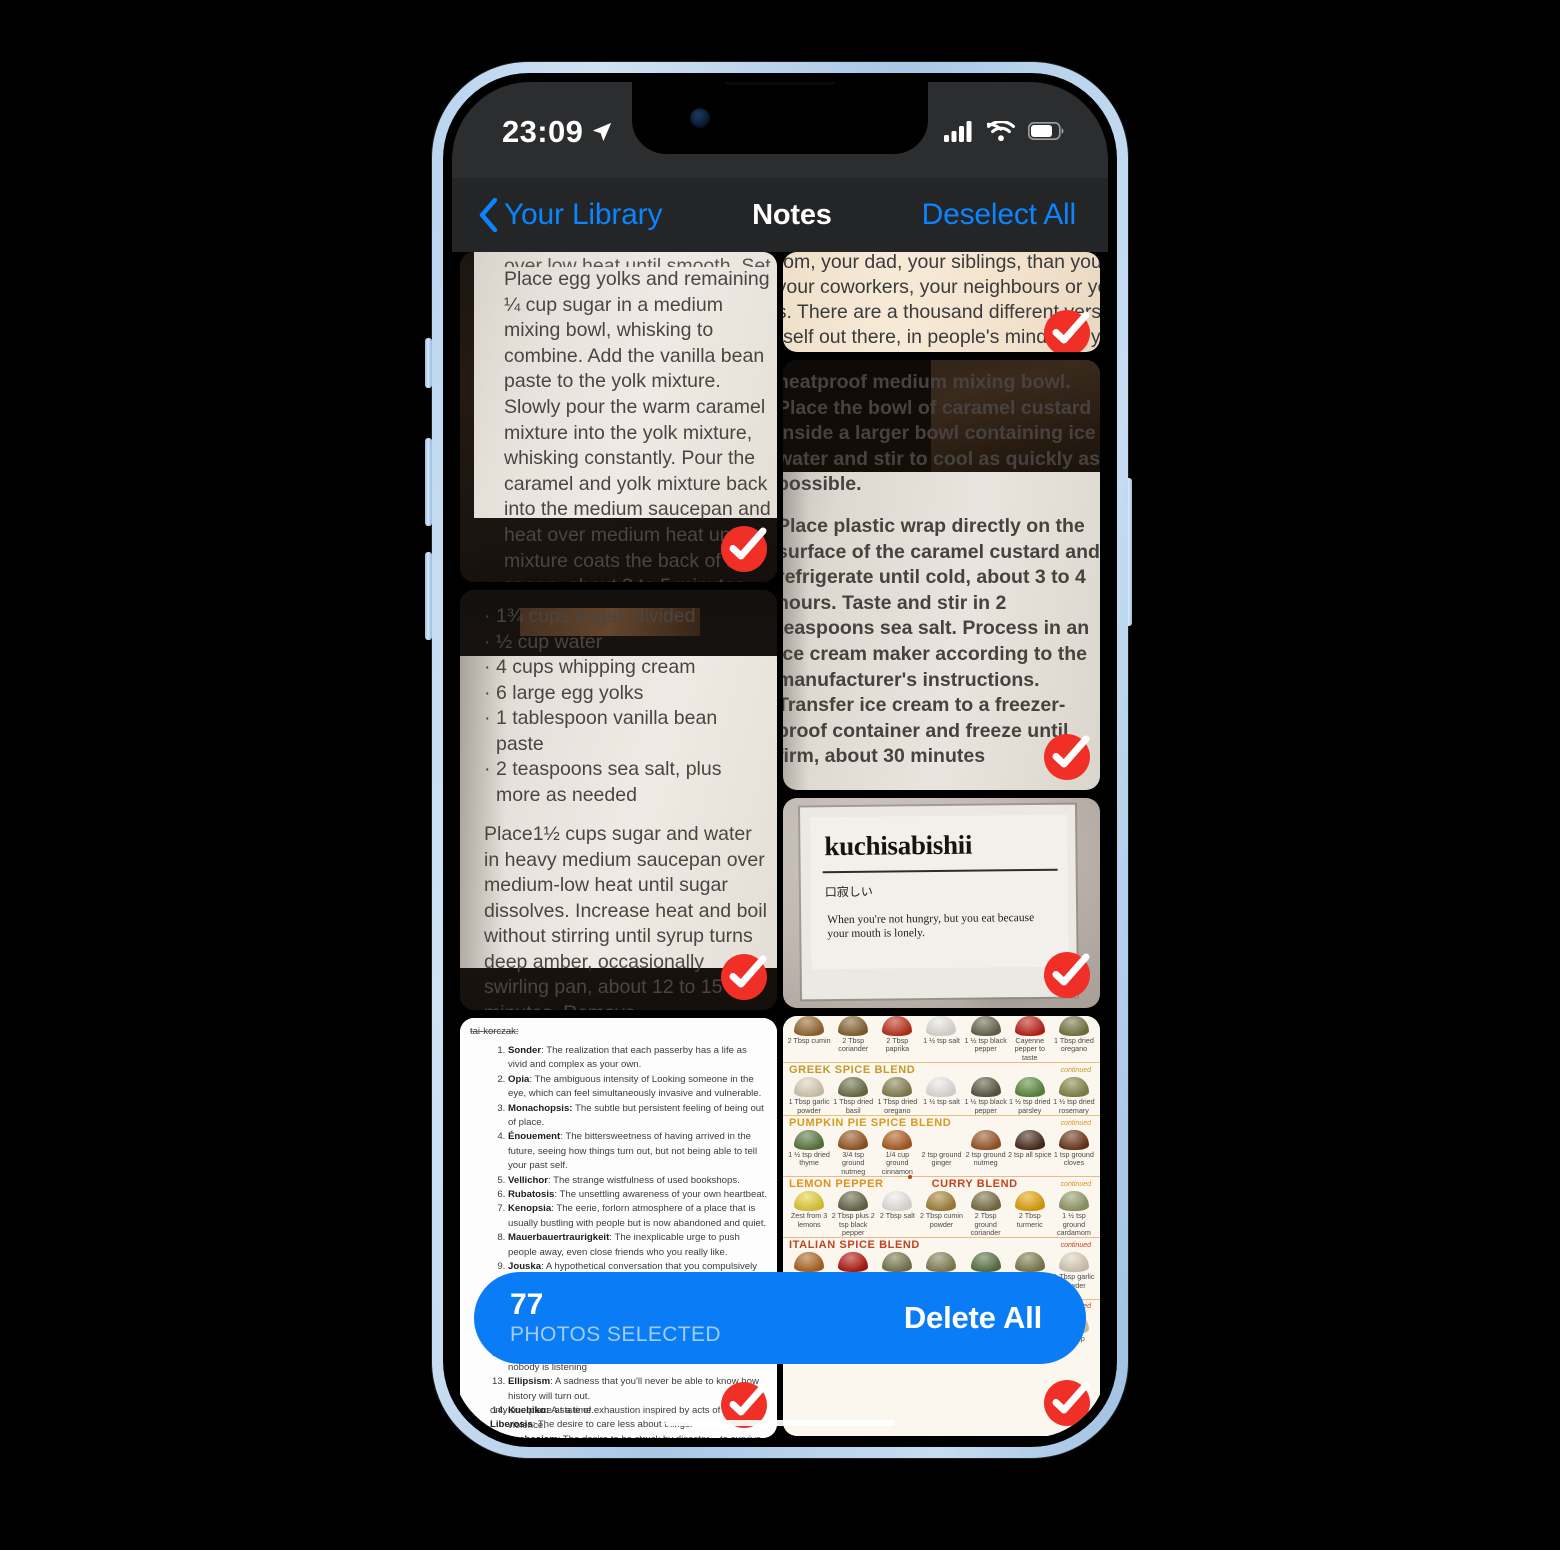 The height and width of the screenshot is (1550, 1560). What do you see at coordinates (488, 215) in the screenshot?
I see `chevron-left-icon` at bounding box center [488, 215].